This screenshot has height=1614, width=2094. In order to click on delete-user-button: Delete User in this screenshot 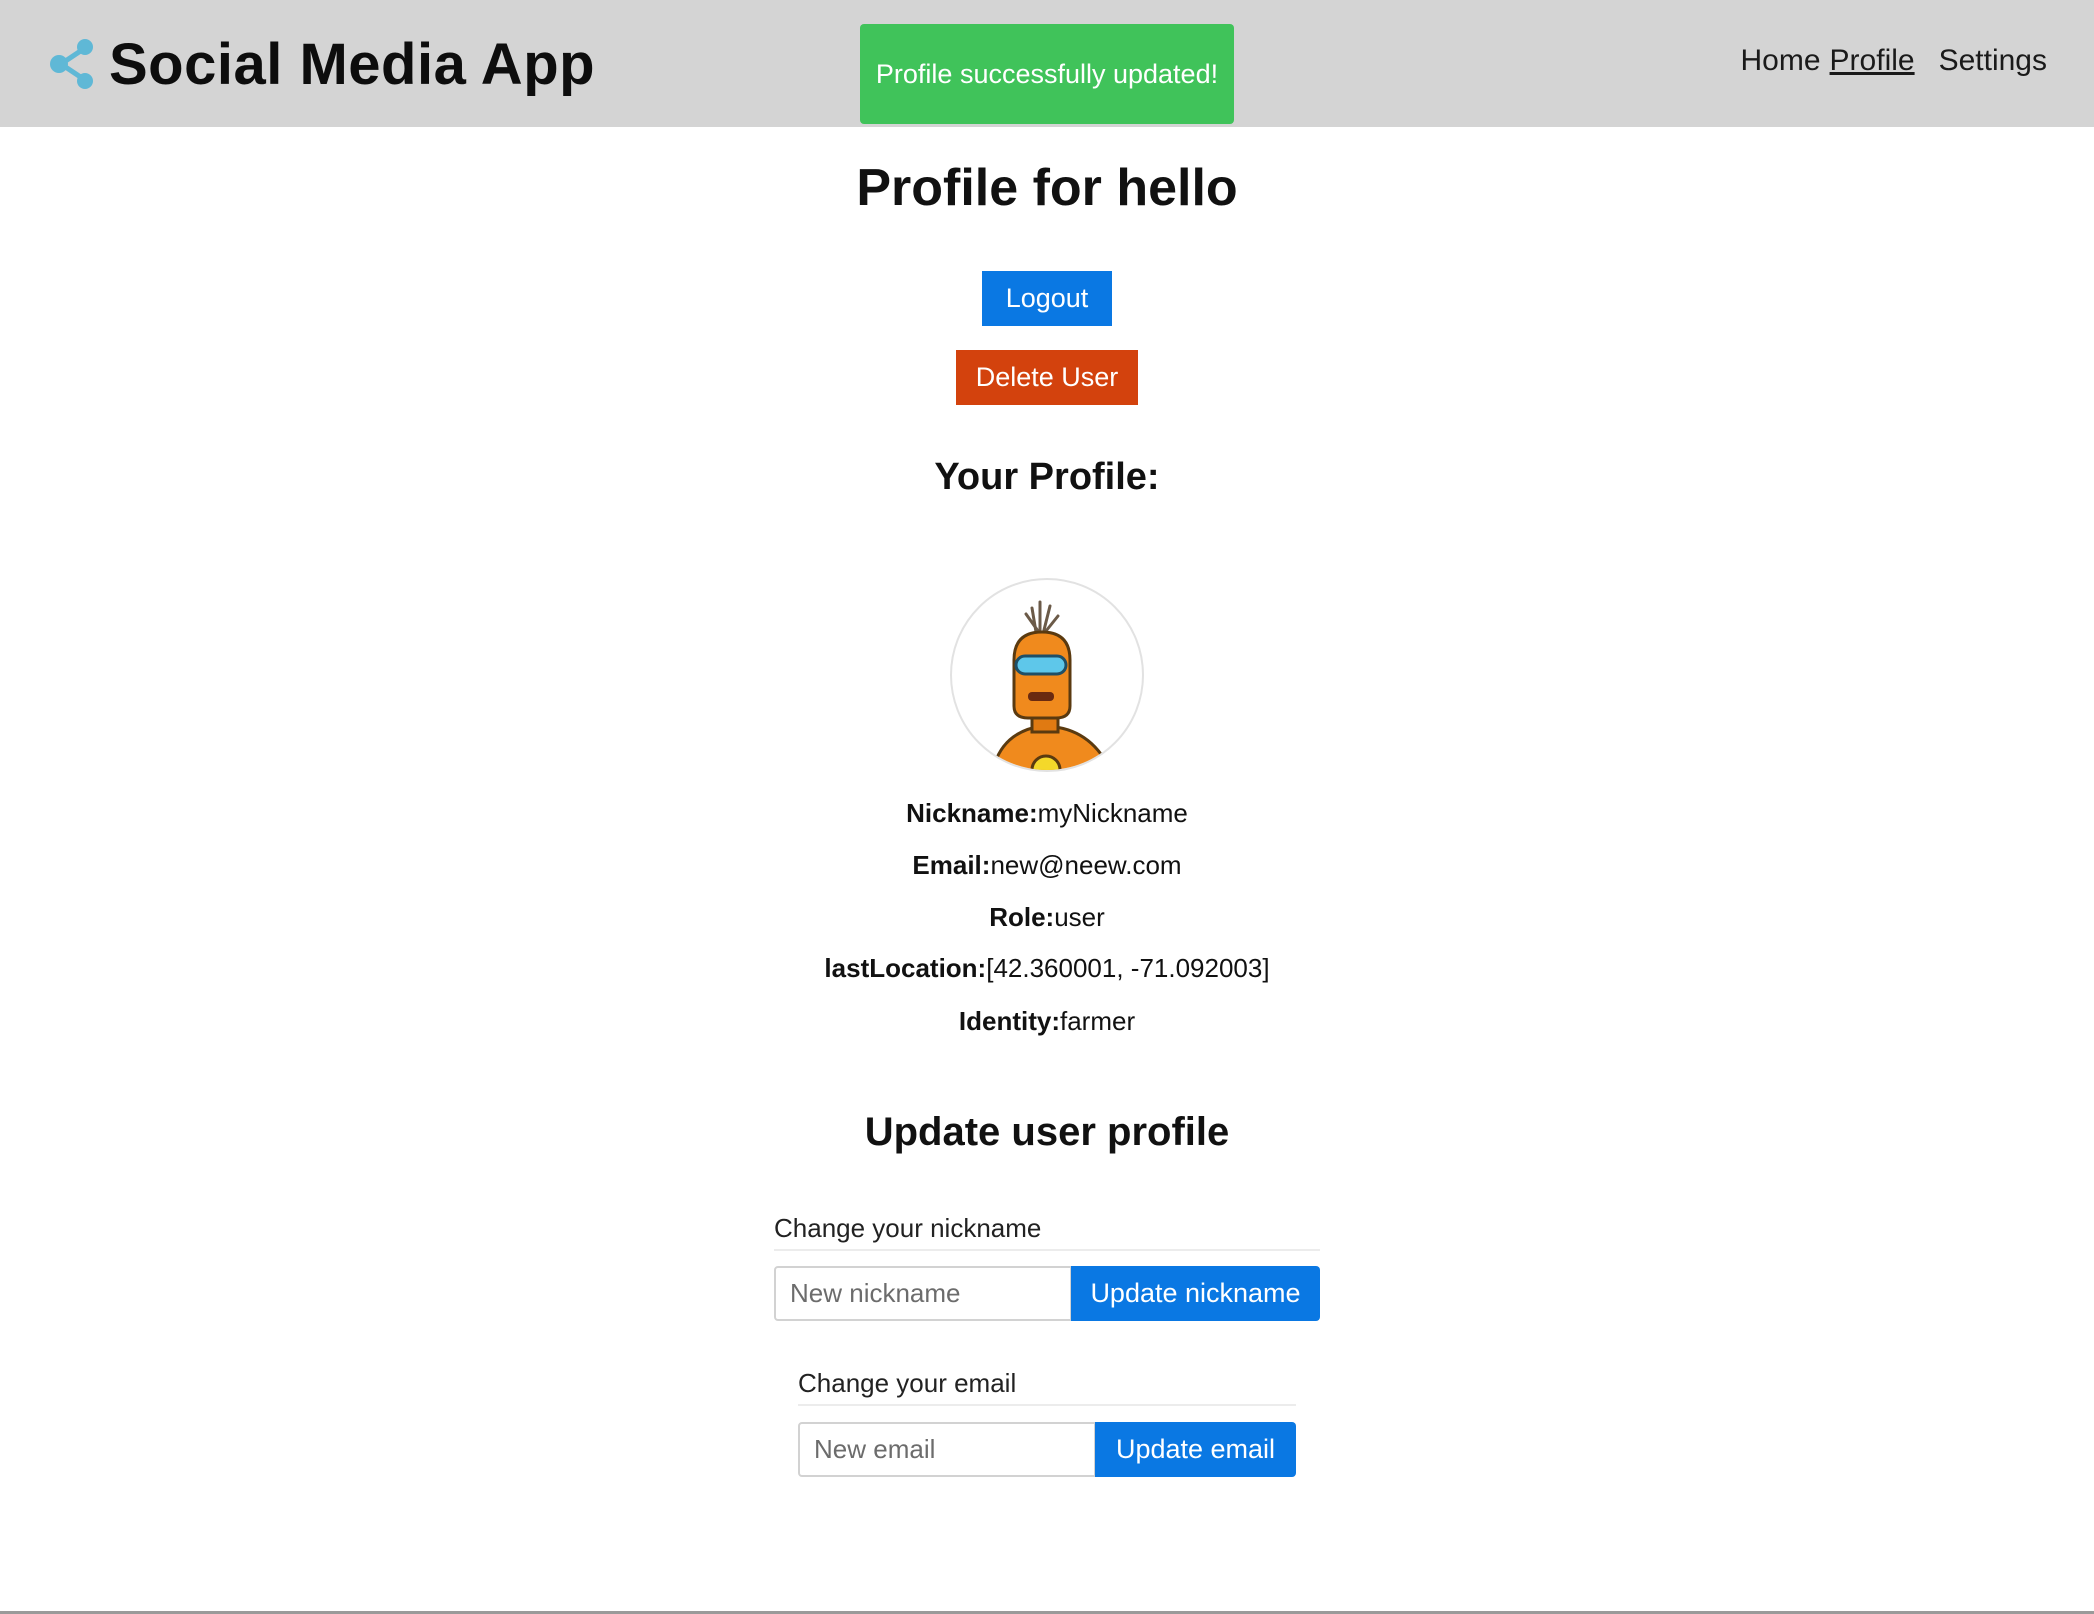, I will do `click(1047, 377)`.